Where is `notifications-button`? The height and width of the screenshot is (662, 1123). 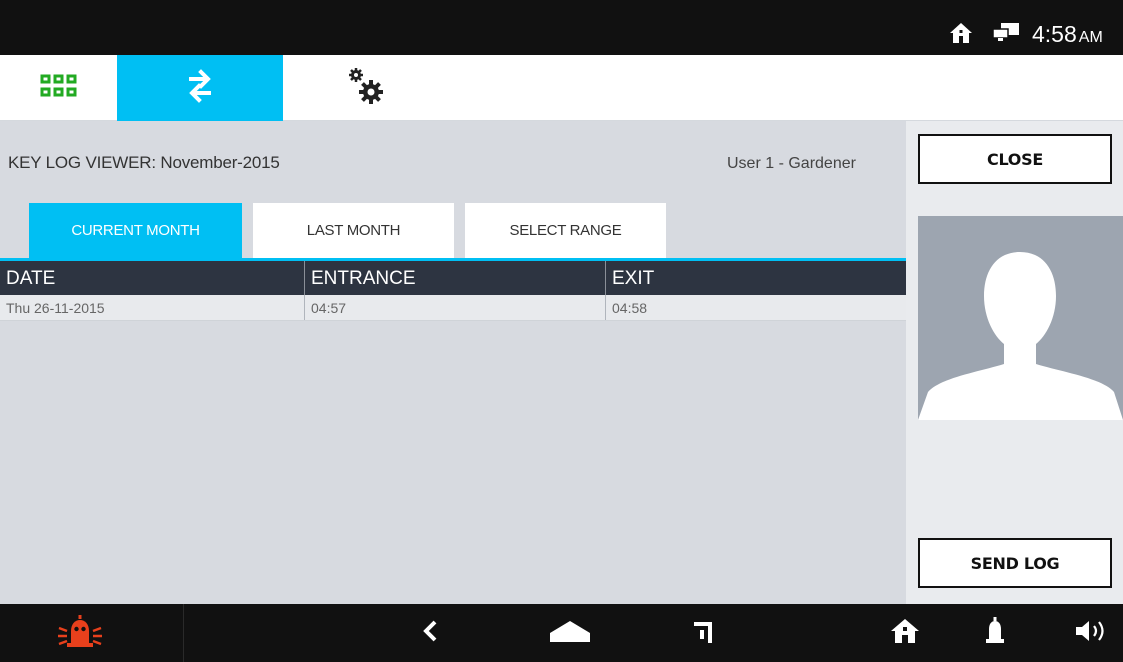
notifications-button is located at coordinates (995, 633).